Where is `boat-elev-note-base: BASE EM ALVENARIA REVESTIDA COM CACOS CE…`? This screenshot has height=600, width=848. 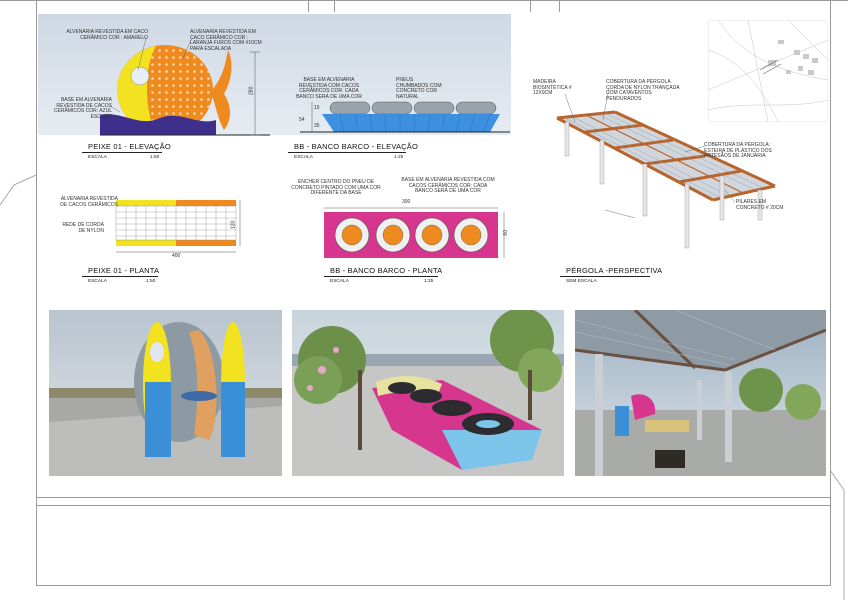
boat-elev-note-base: BASE EM ALVENARIA REVESTIDA COM CACOS CE… is located at coordinates (329, 88).